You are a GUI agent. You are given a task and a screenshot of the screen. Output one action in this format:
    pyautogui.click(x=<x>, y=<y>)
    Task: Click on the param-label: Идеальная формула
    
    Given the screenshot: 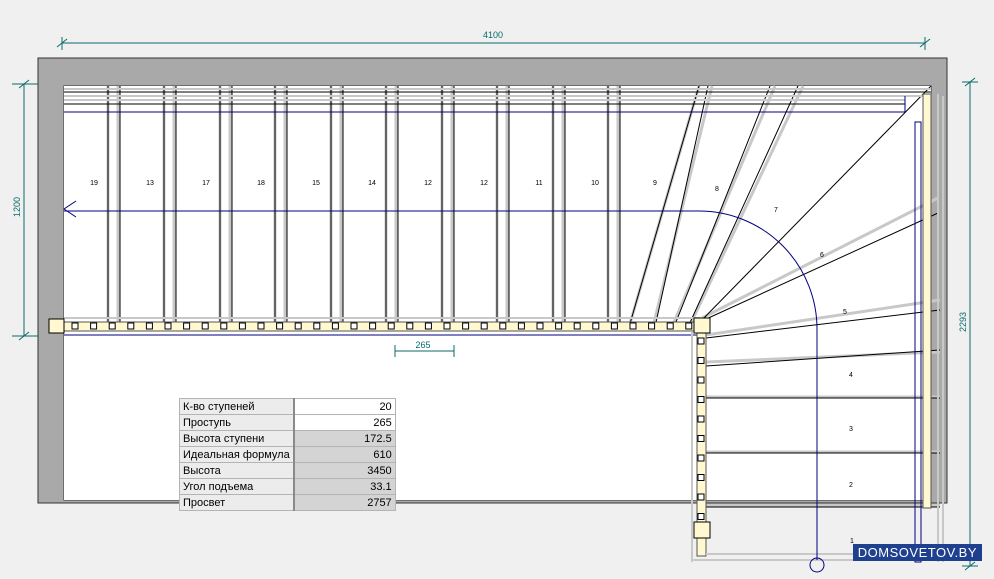 What is the action you would take?
    pyautogui.click(x=236, y=454)
    